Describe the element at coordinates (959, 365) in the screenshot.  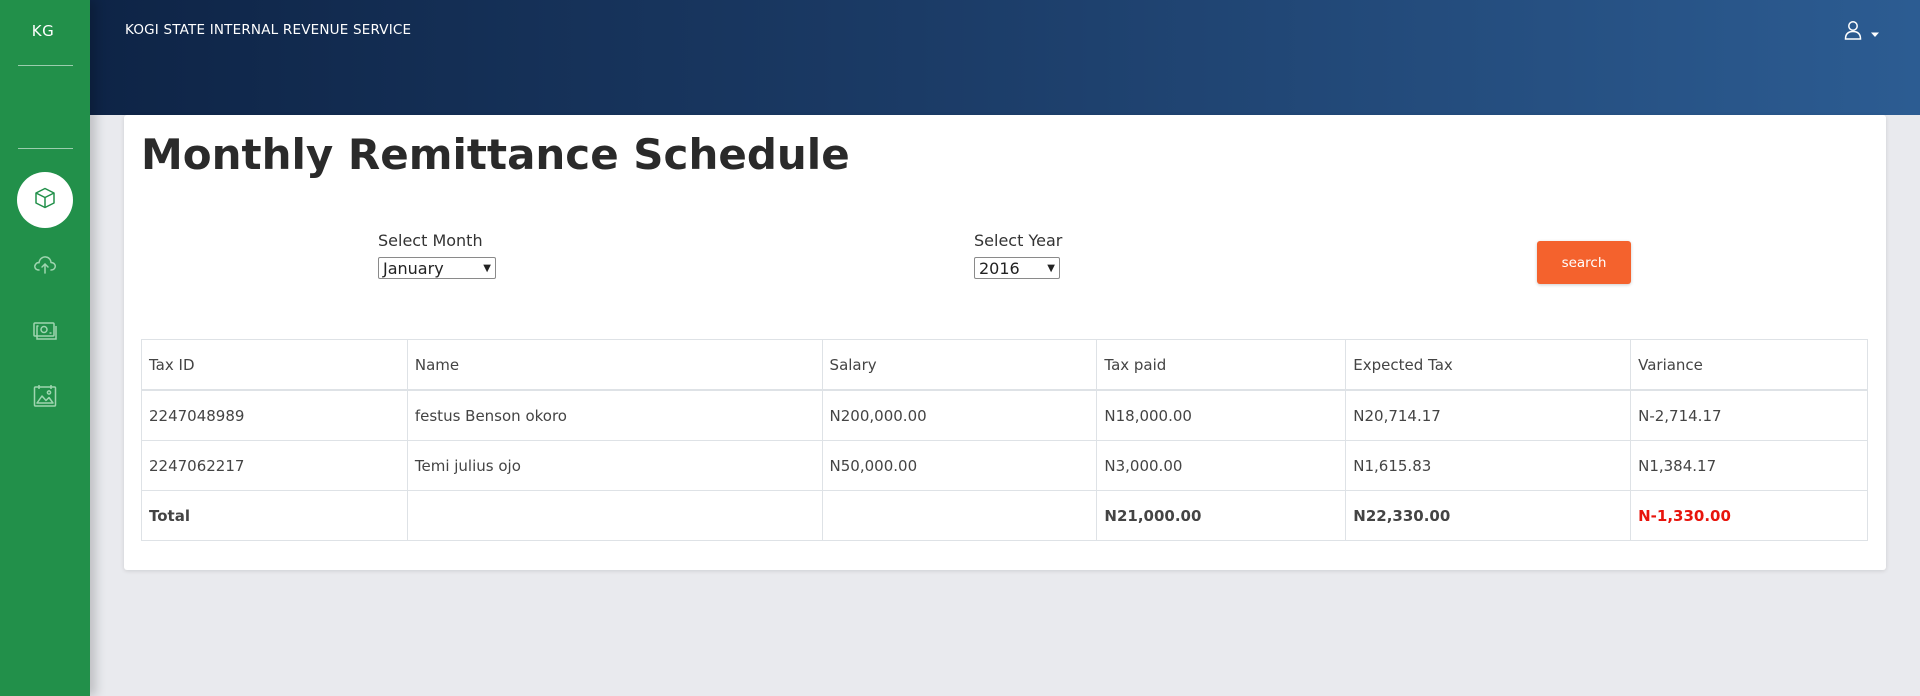
I see `column-header: Salary` at that location.